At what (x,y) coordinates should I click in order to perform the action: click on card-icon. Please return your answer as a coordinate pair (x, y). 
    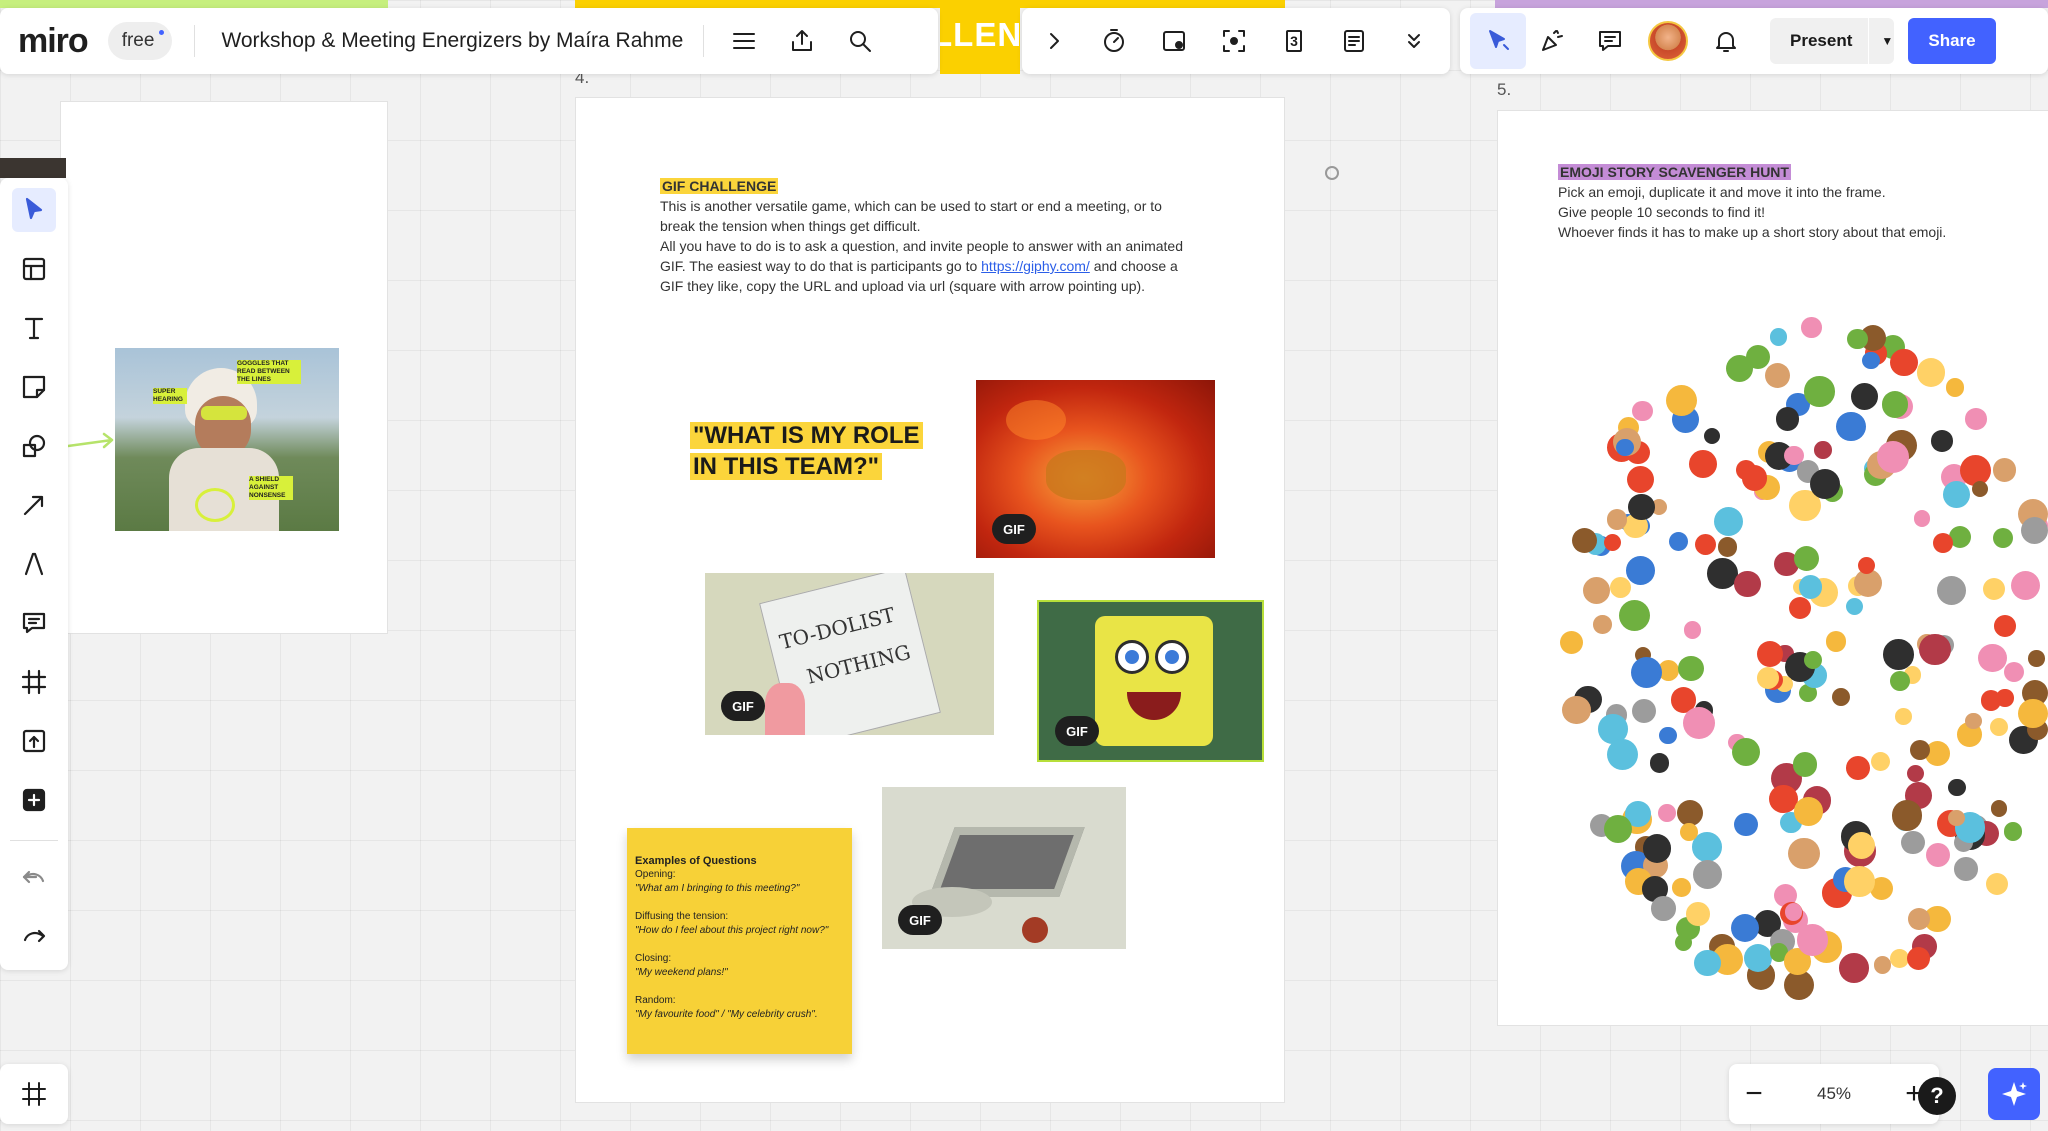
    Looking at the image, I should click on (1174, 41).